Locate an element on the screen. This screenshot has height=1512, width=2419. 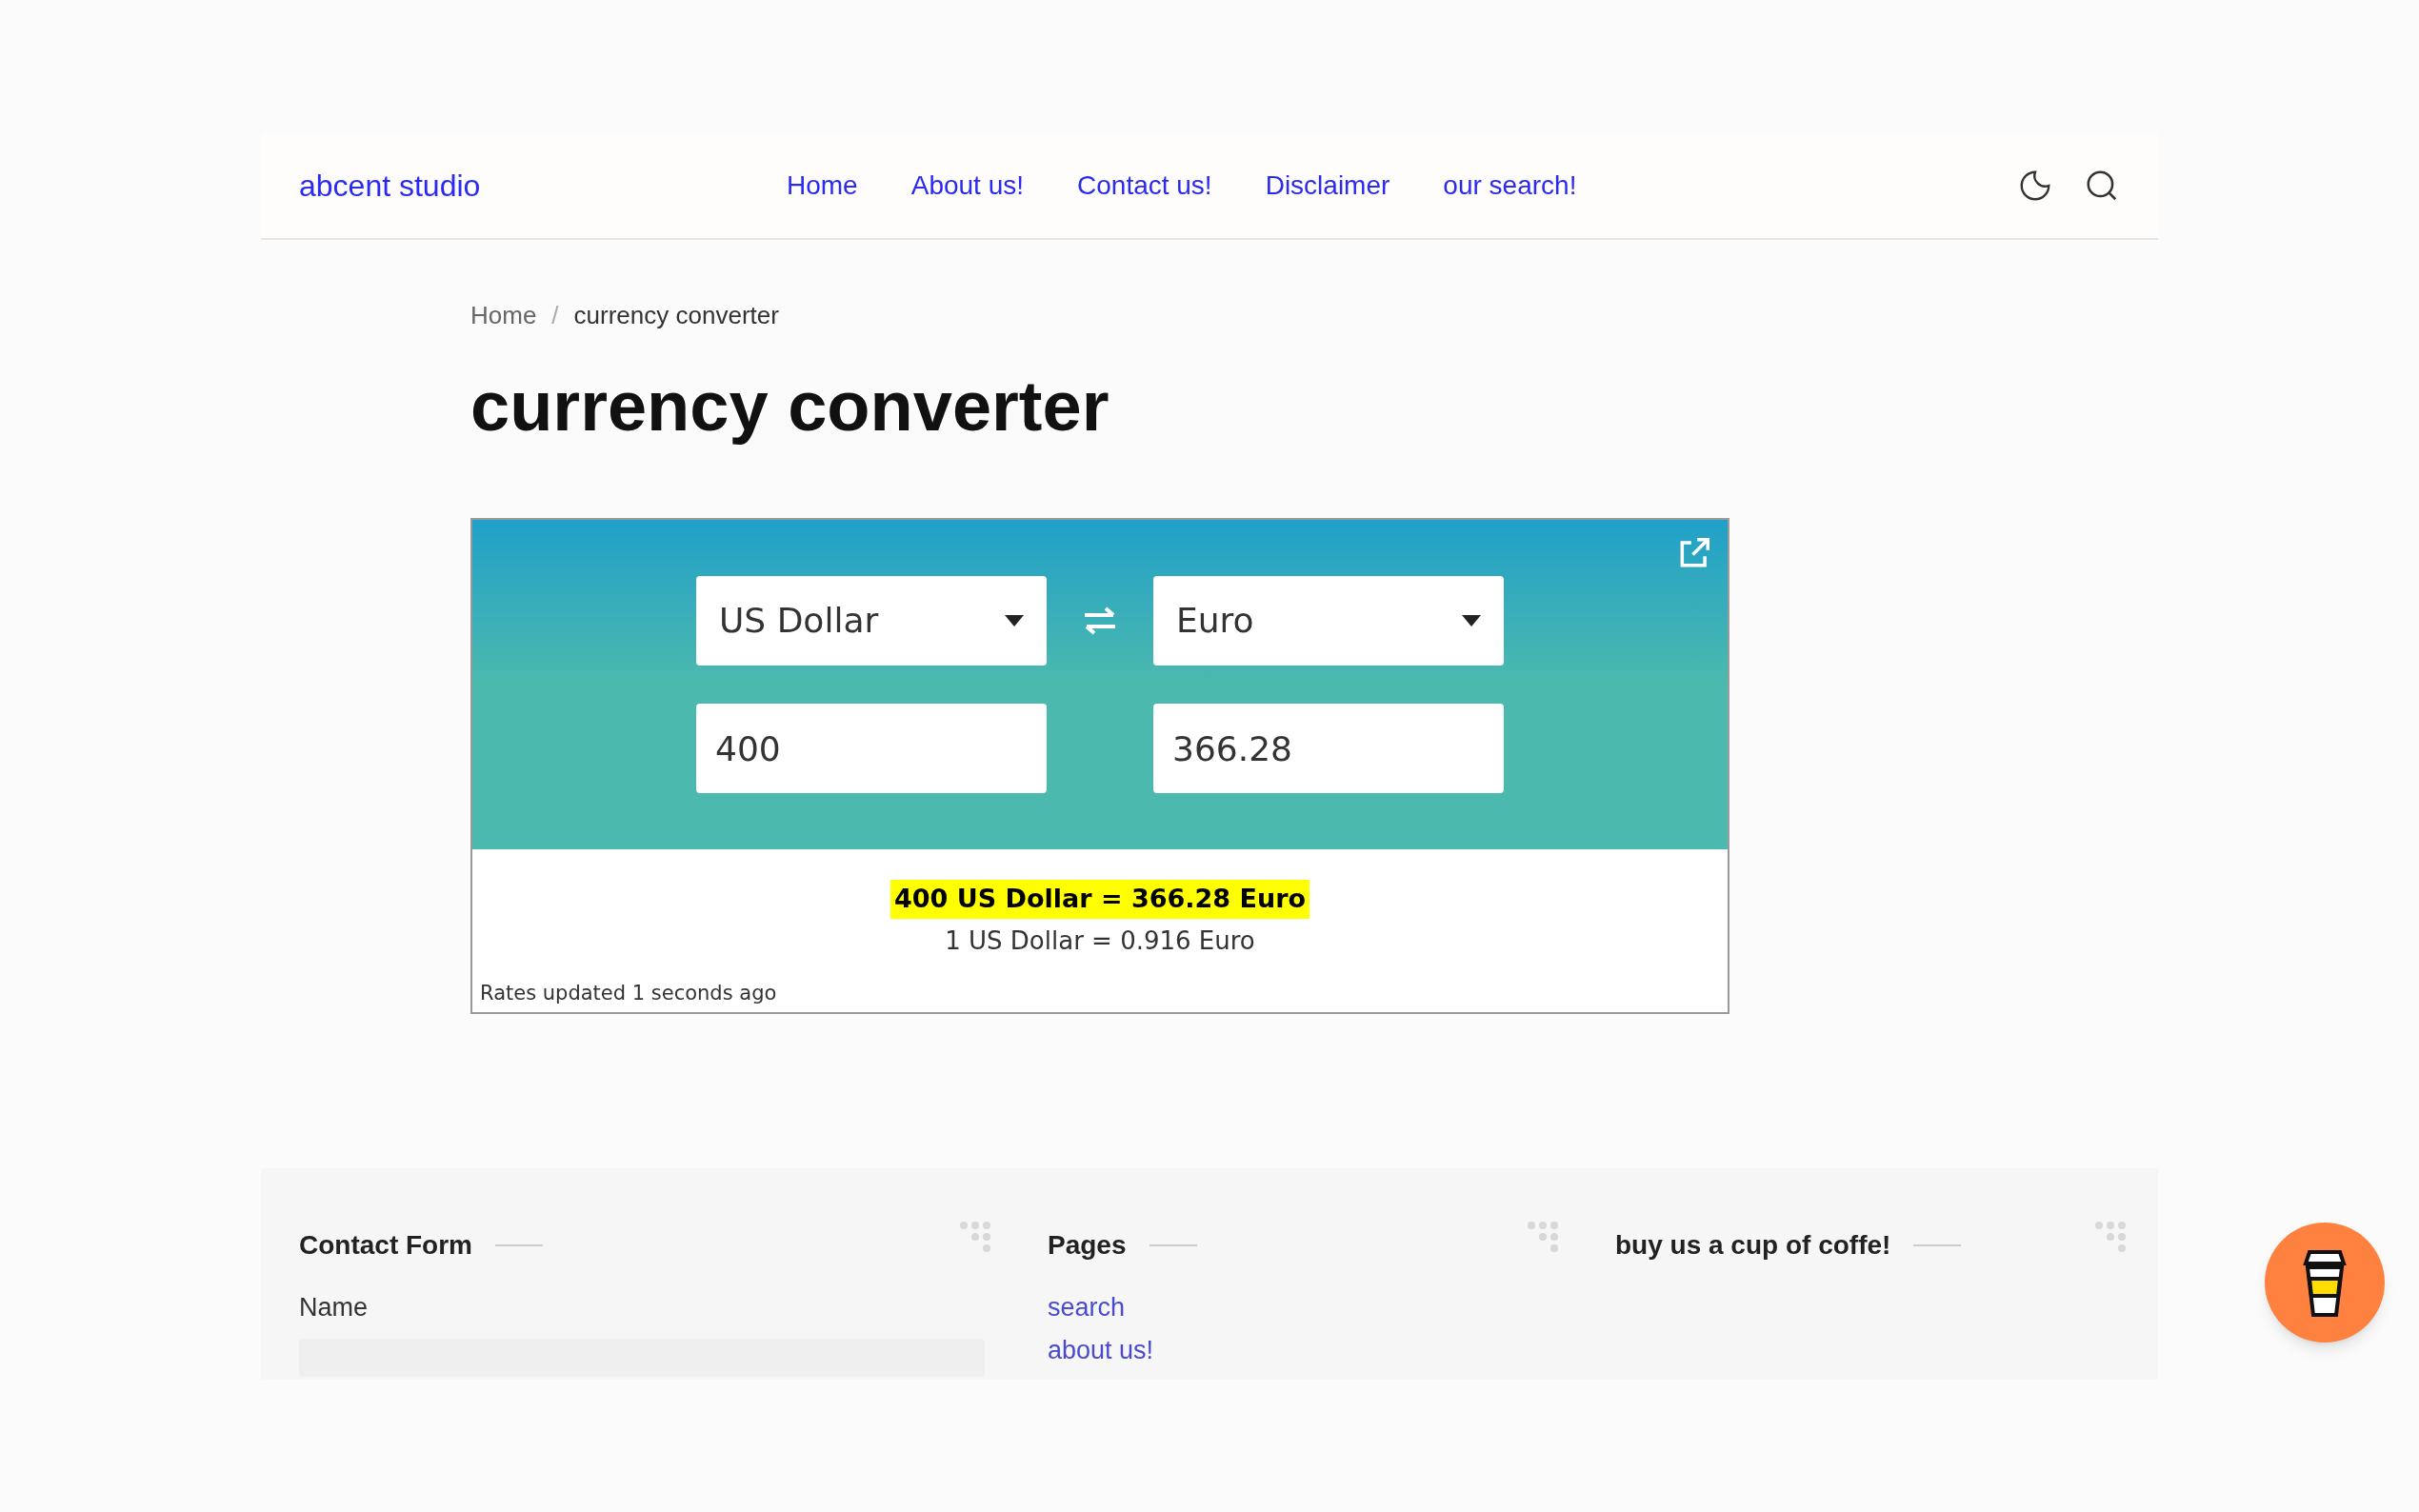
nav-link: our search! is located at coordinates (1510, 186).